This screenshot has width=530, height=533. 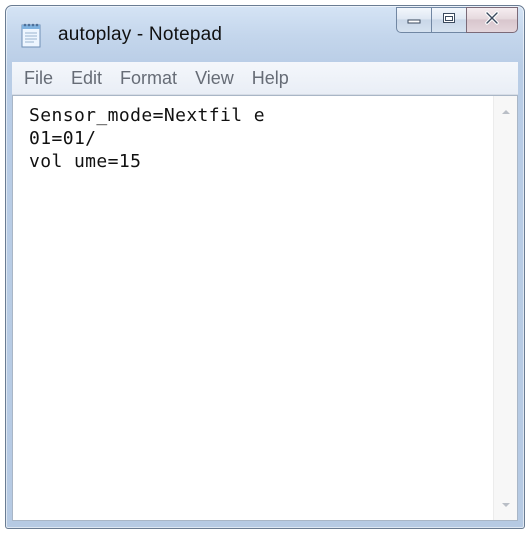 What do you see at coordinates (147, 78) in the screenshot?
I see `menu-format: Format` at bounding box center [147, 78].